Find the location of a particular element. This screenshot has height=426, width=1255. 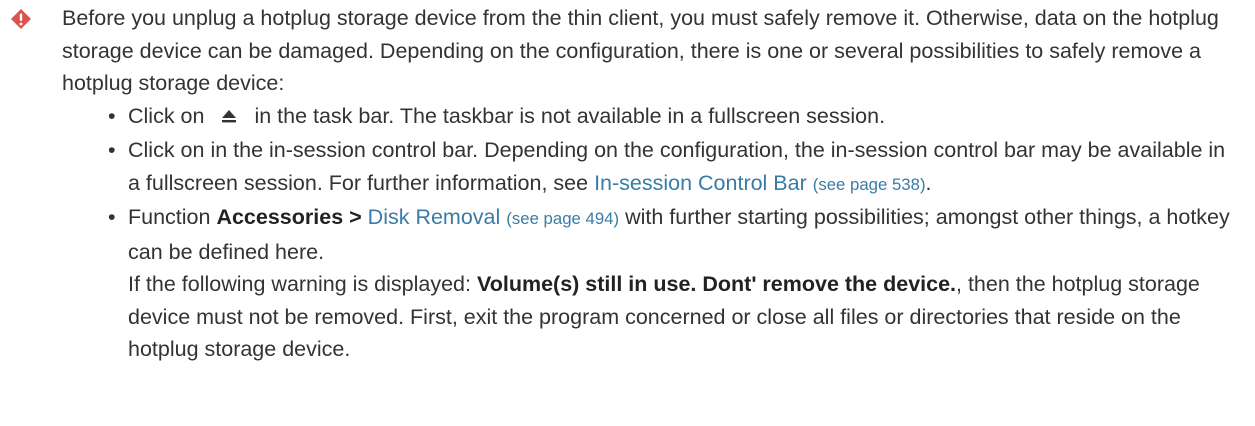

diamond-warning-icon is located at coordinates (21, 19).